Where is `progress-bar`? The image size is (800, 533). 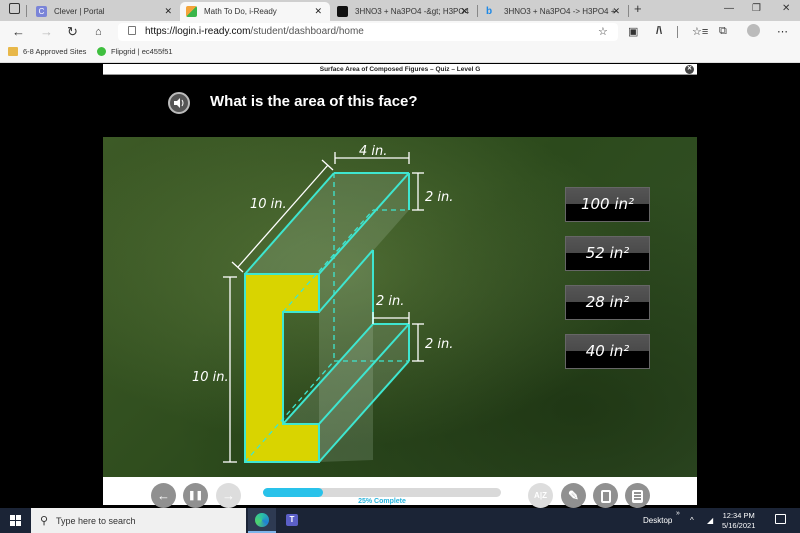 progress-bar is located at coordinates (382, 492).